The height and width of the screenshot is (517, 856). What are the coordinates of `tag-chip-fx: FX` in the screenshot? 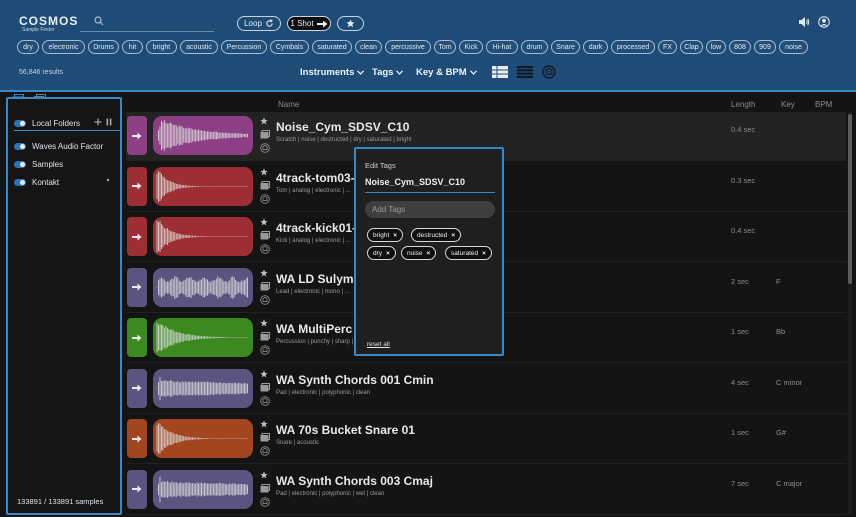 It's located at (667, 47).